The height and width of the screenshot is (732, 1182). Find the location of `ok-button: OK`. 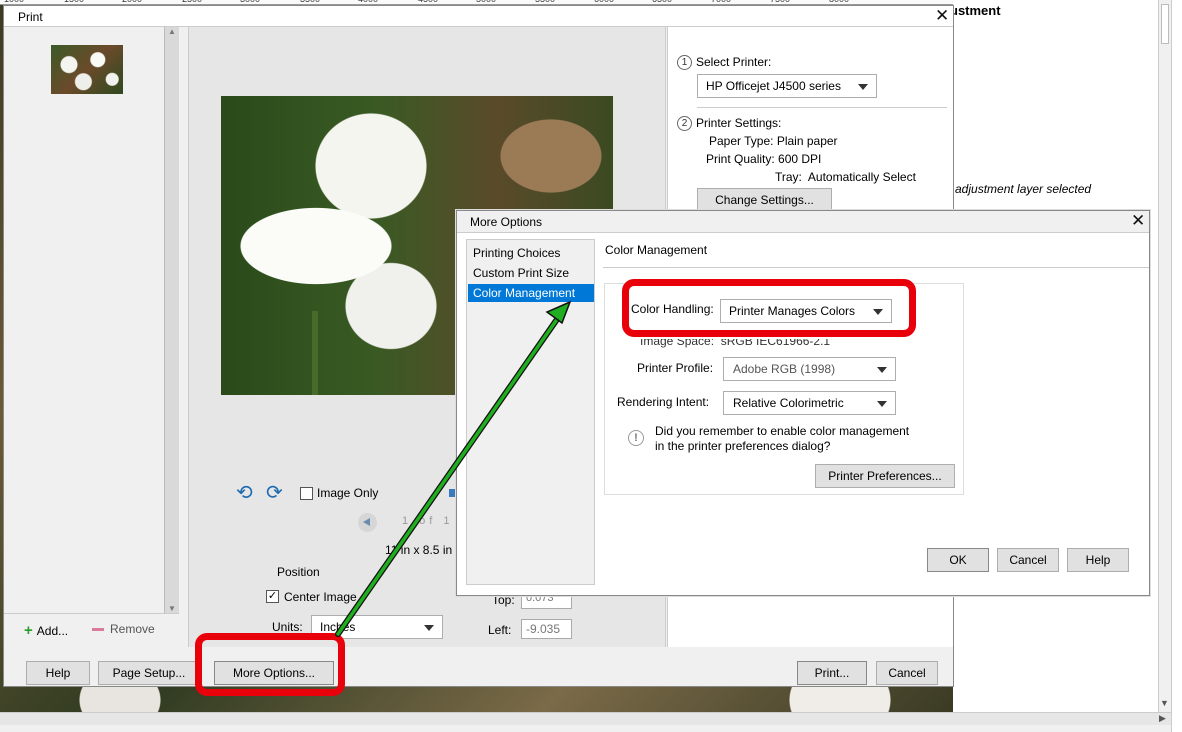

ok-button: OK is located at coordinates (958, 560).